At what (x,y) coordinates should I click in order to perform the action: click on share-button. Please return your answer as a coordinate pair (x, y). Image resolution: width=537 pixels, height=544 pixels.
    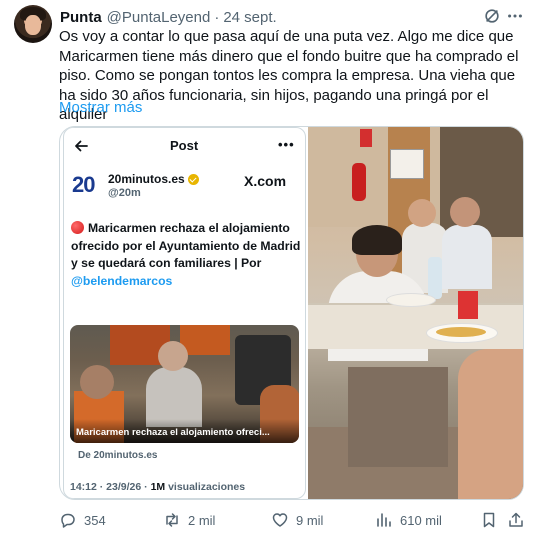
    Looking at the image, I should click on (519, 520).